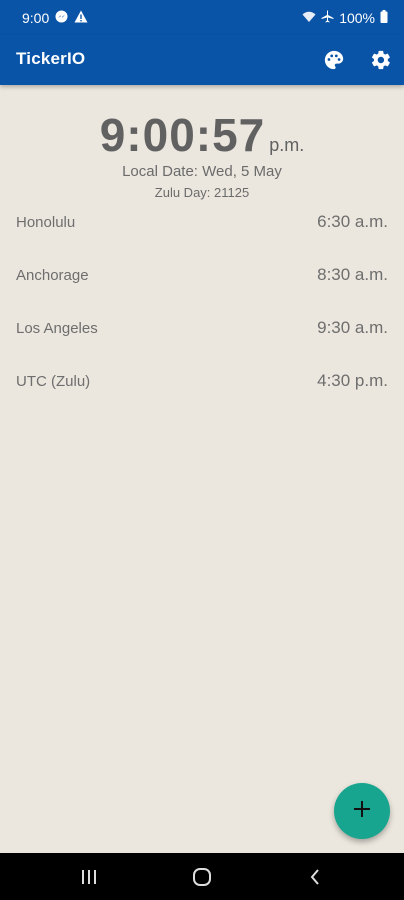 This screenshot has height=900, width=404. Describe the element at coordinates (81, 18) in the screenshot. I see `warning-icon` at that location.